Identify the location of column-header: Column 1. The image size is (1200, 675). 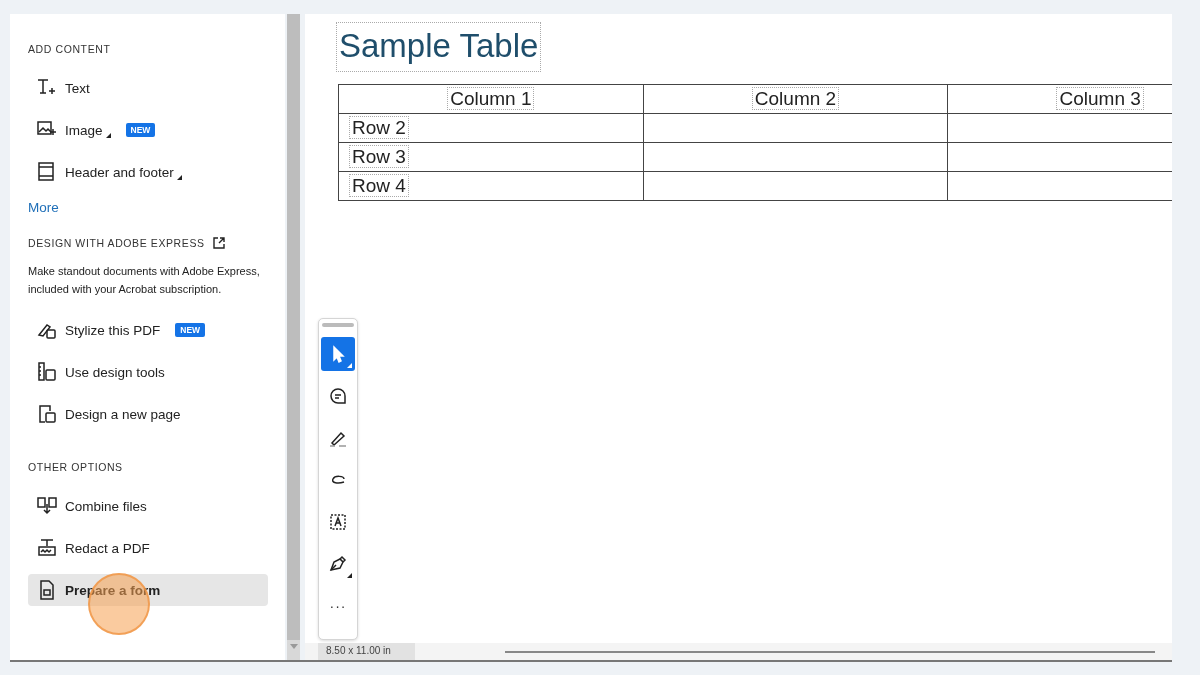
(491, 98).